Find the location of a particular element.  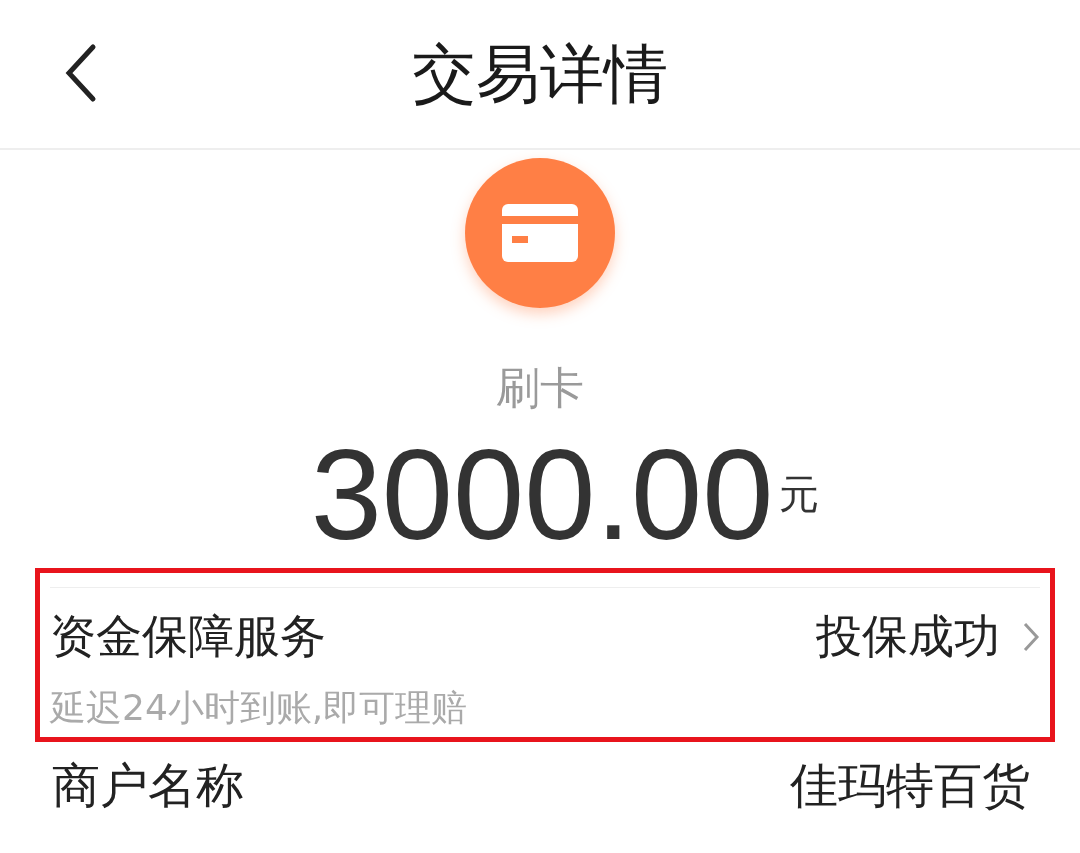

chevron-right-icon is located at coordinates (1031, 637).